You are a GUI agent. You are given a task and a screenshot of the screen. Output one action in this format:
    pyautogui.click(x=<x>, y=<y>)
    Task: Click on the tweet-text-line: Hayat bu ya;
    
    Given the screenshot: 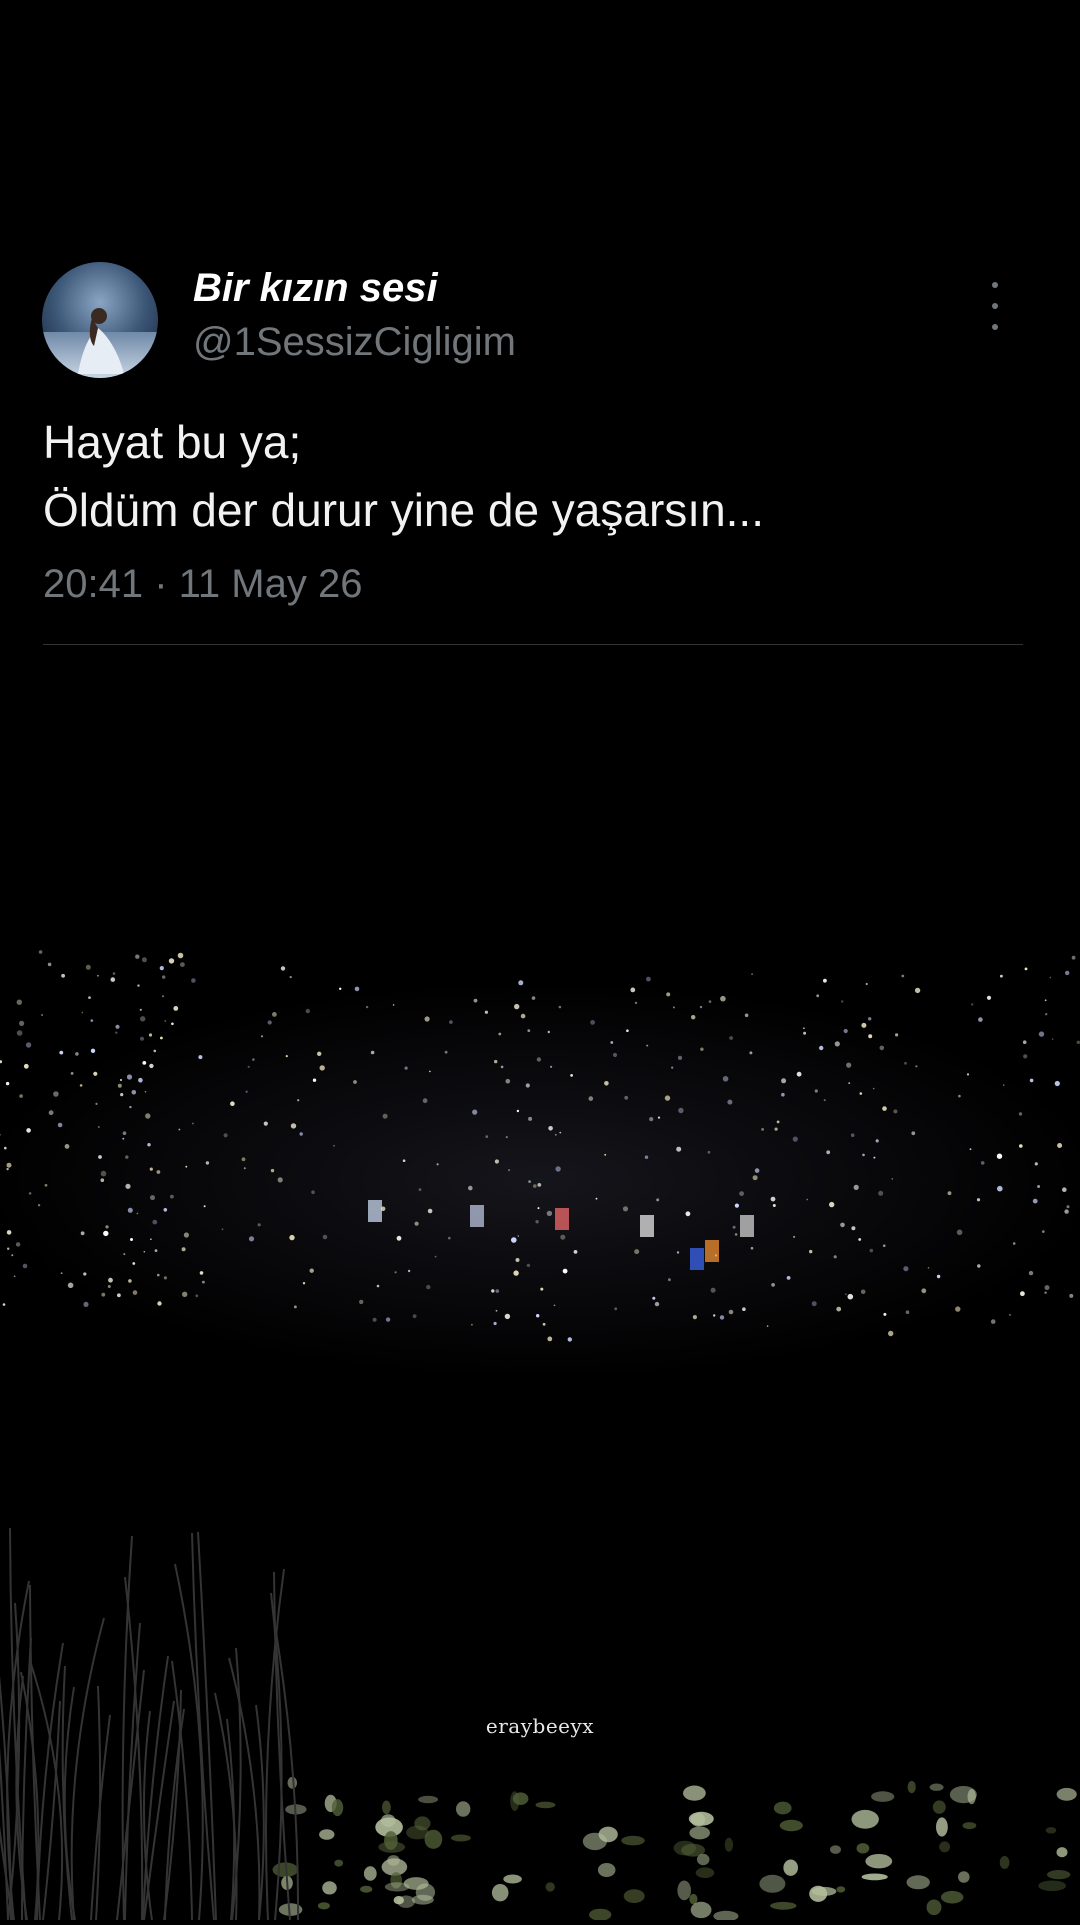 What is the action you would take?
    pyautogui.click(x=172, y=442)
    